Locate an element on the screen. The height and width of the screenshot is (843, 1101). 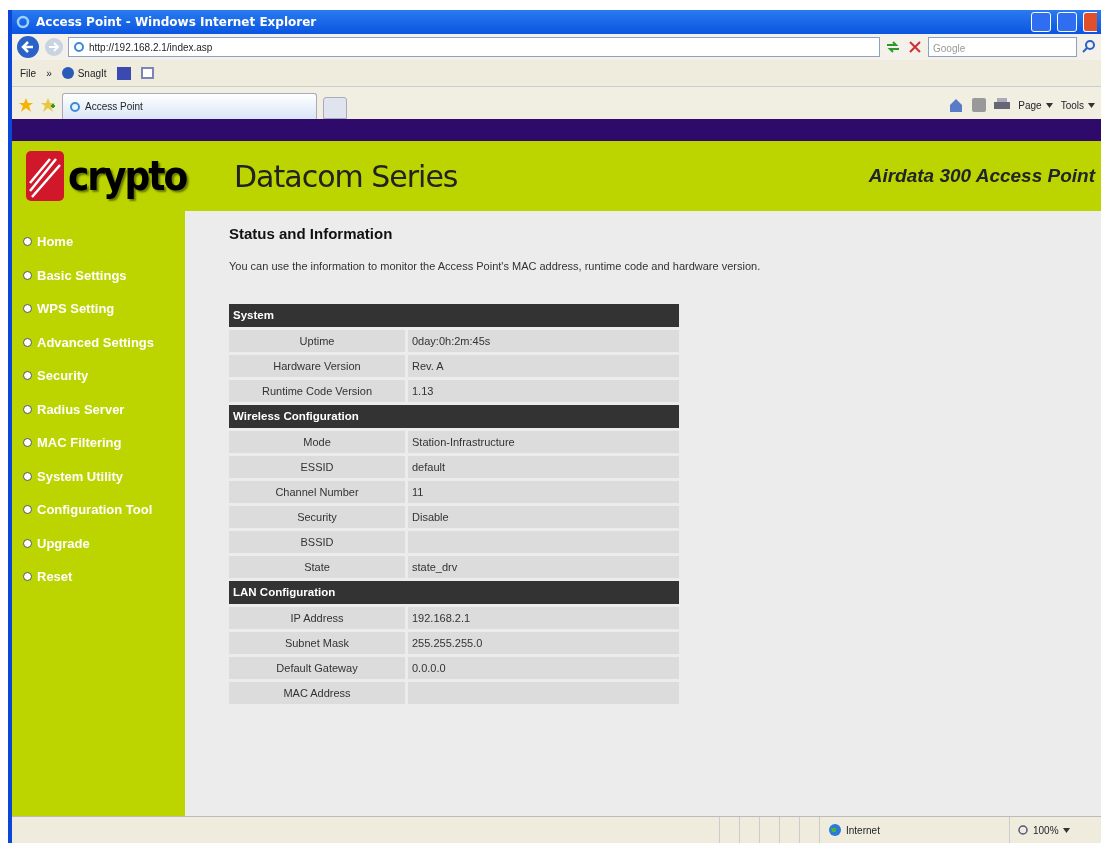
field-label: Default Gateway is located at coordinates (318, 668).